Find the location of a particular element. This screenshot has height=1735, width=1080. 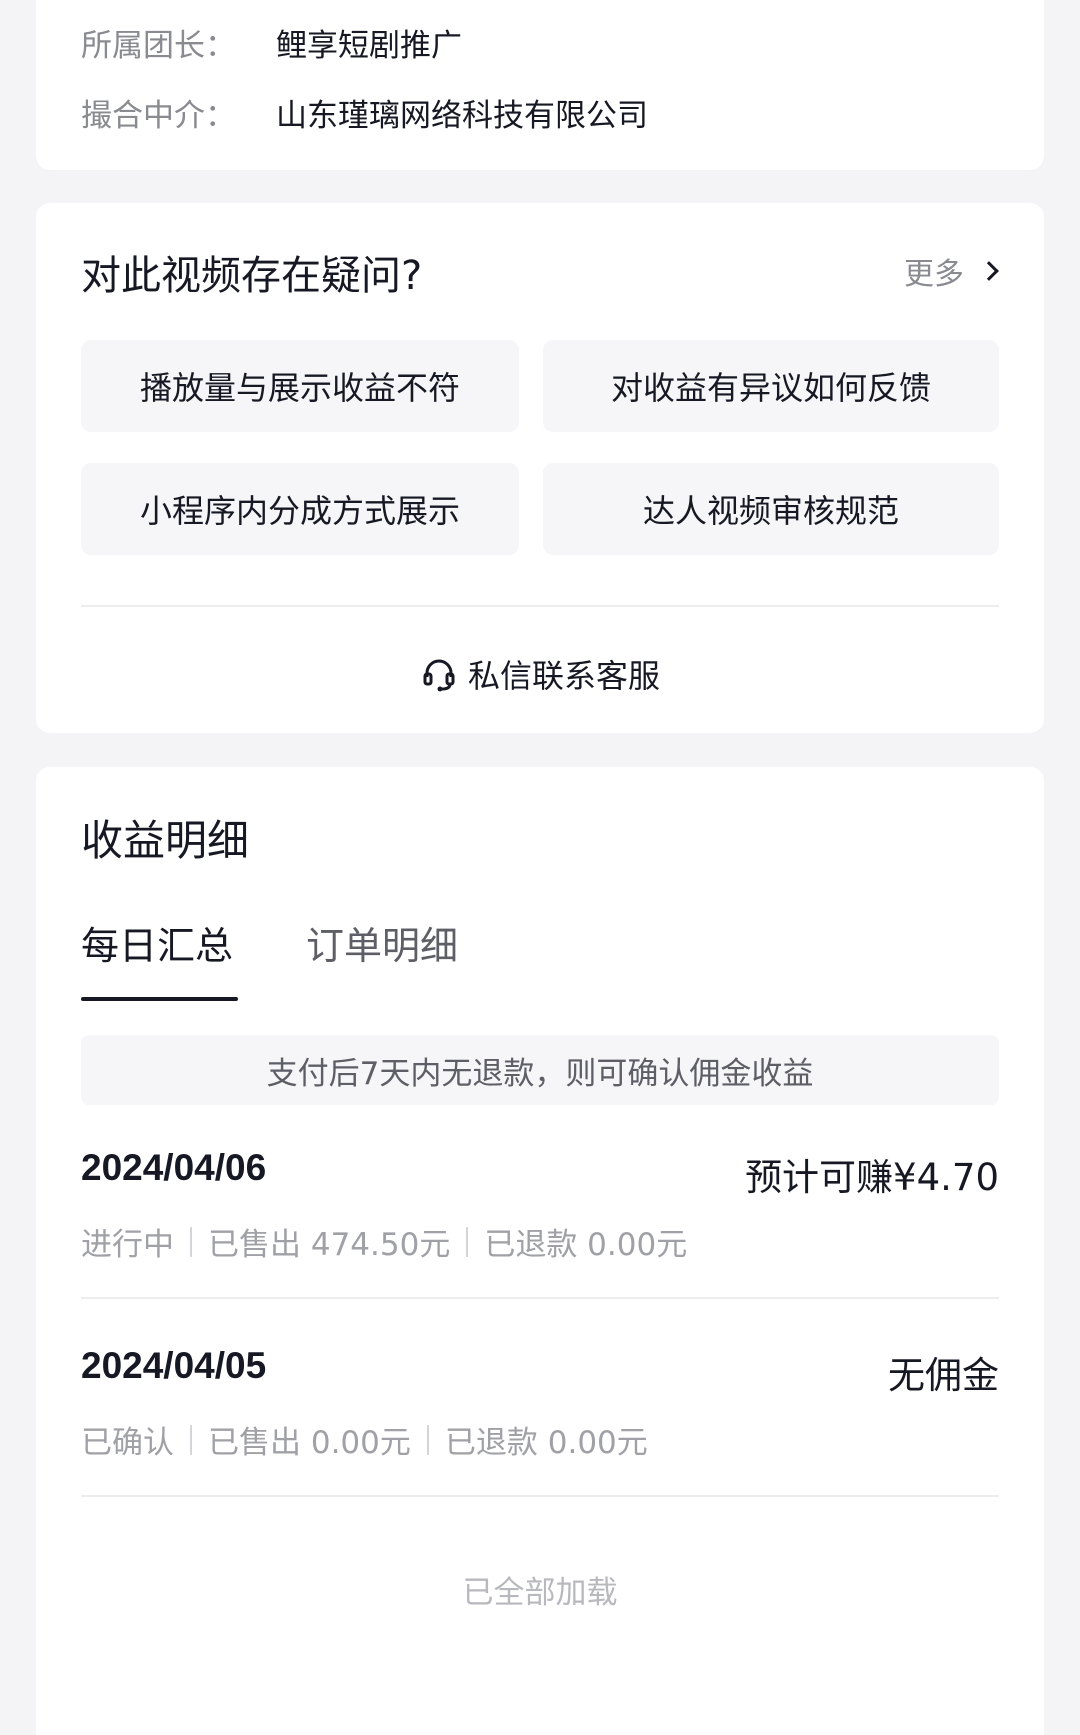

contact-support-button: 私信联系客服 is located at coordinates (540, 674).